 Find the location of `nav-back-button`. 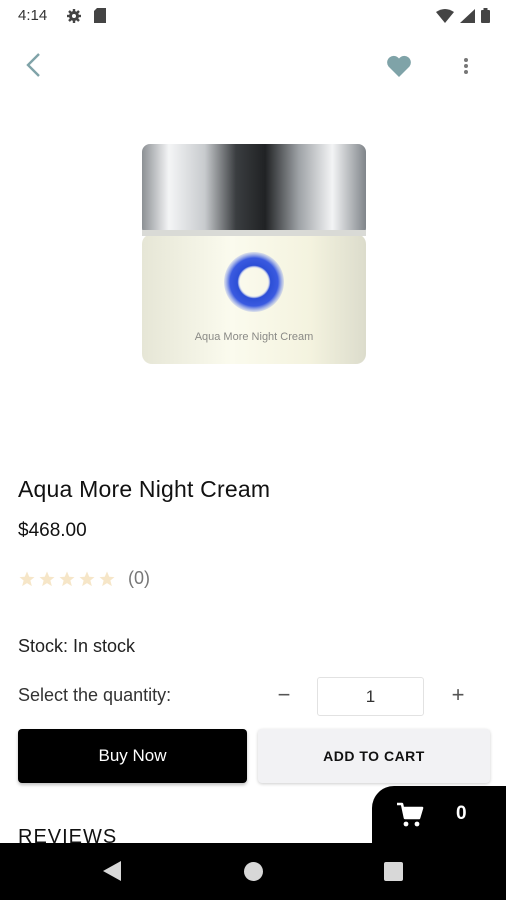

nav-back-button is located at coordinates (112, 873).